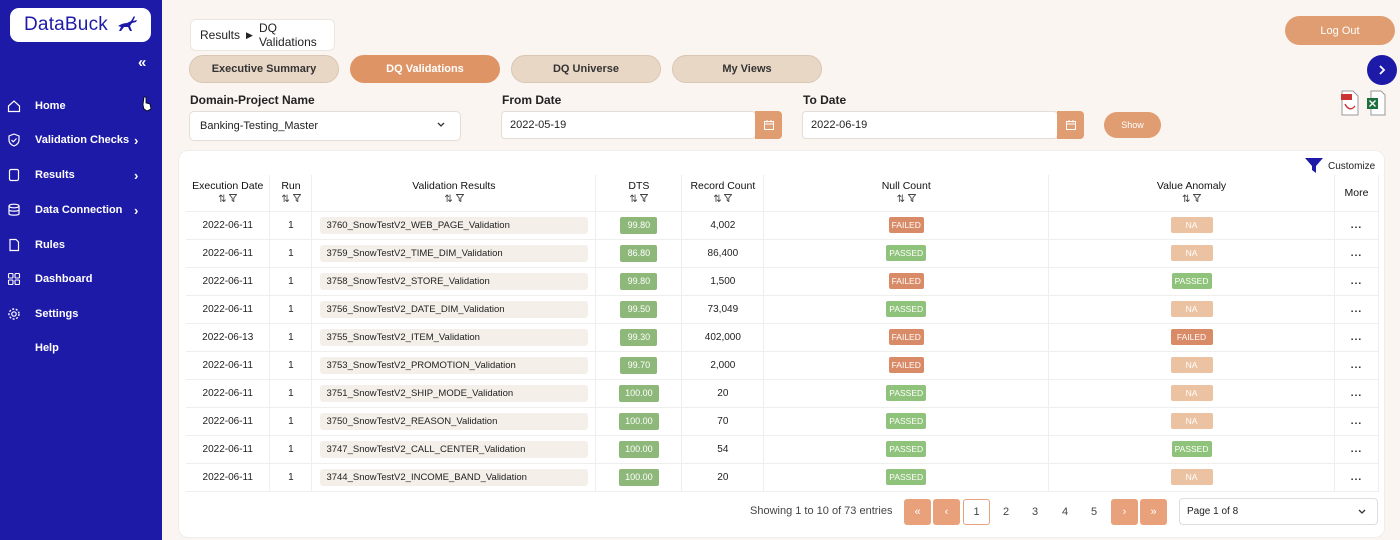 Image resolution: width=1400 pixels, height=540 pixels. I want to click on calendar-icon, so click(1070, 125).